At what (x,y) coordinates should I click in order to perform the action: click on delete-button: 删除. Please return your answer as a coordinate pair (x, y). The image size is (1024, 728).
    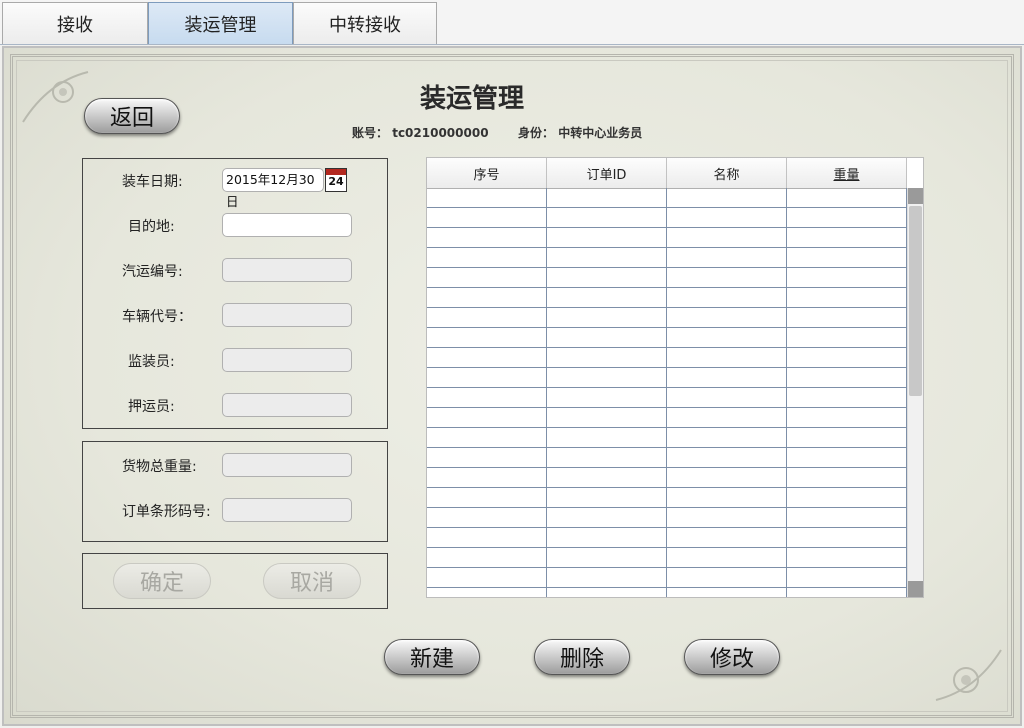
    Looking at the image, I should click on (582, 657).